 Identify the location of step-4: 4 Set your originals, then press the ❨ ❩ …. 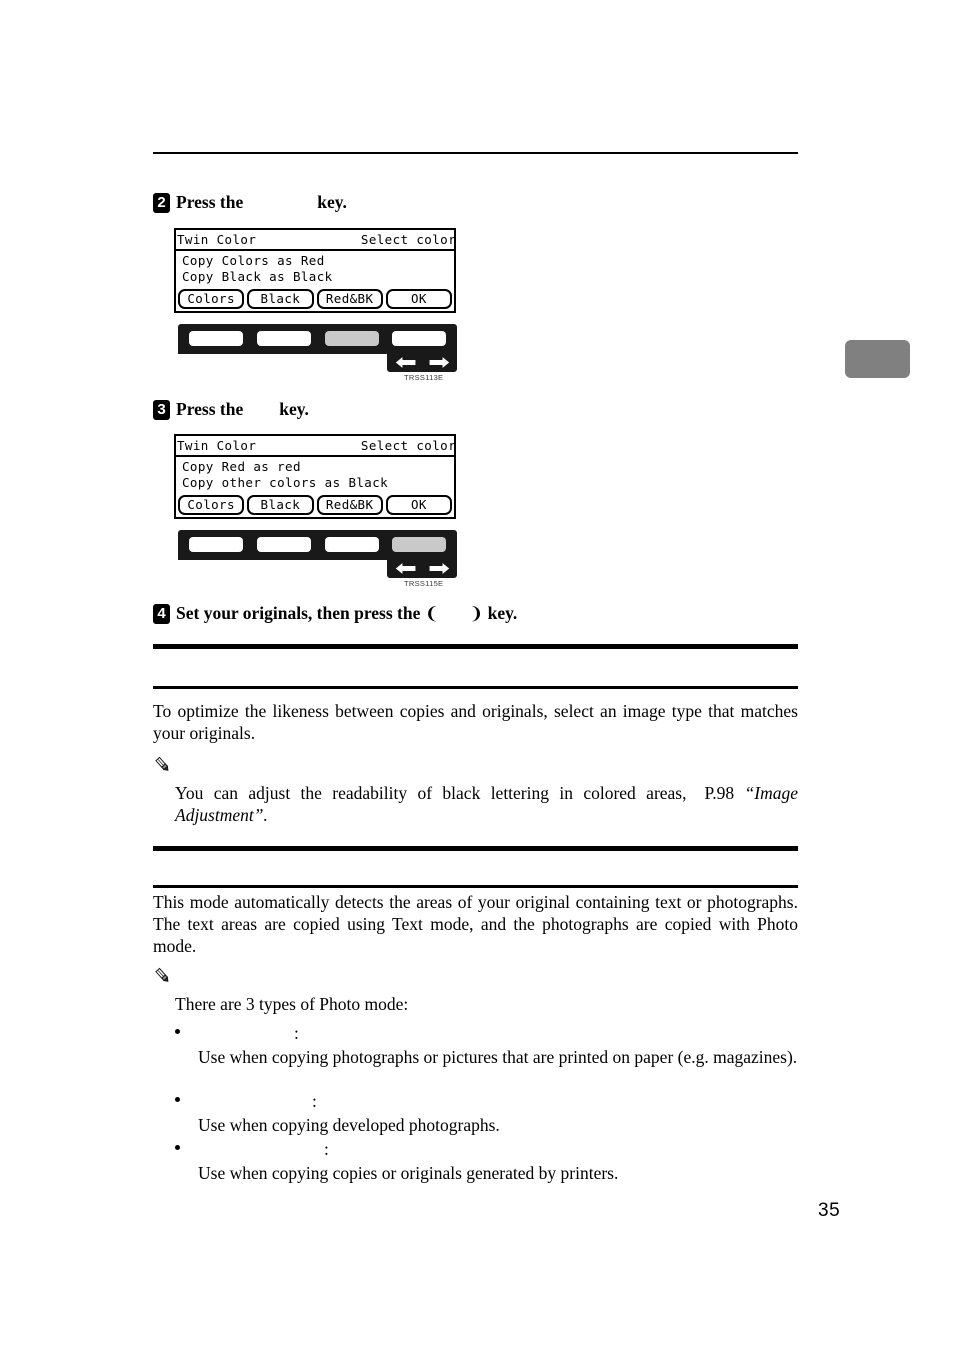
(483, 614).